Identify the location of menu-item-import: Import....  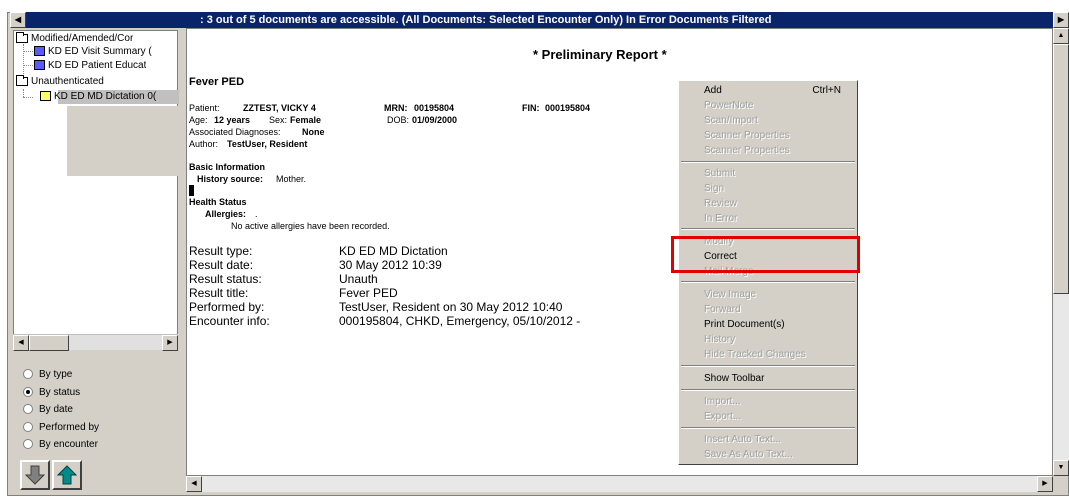
(767, 401).